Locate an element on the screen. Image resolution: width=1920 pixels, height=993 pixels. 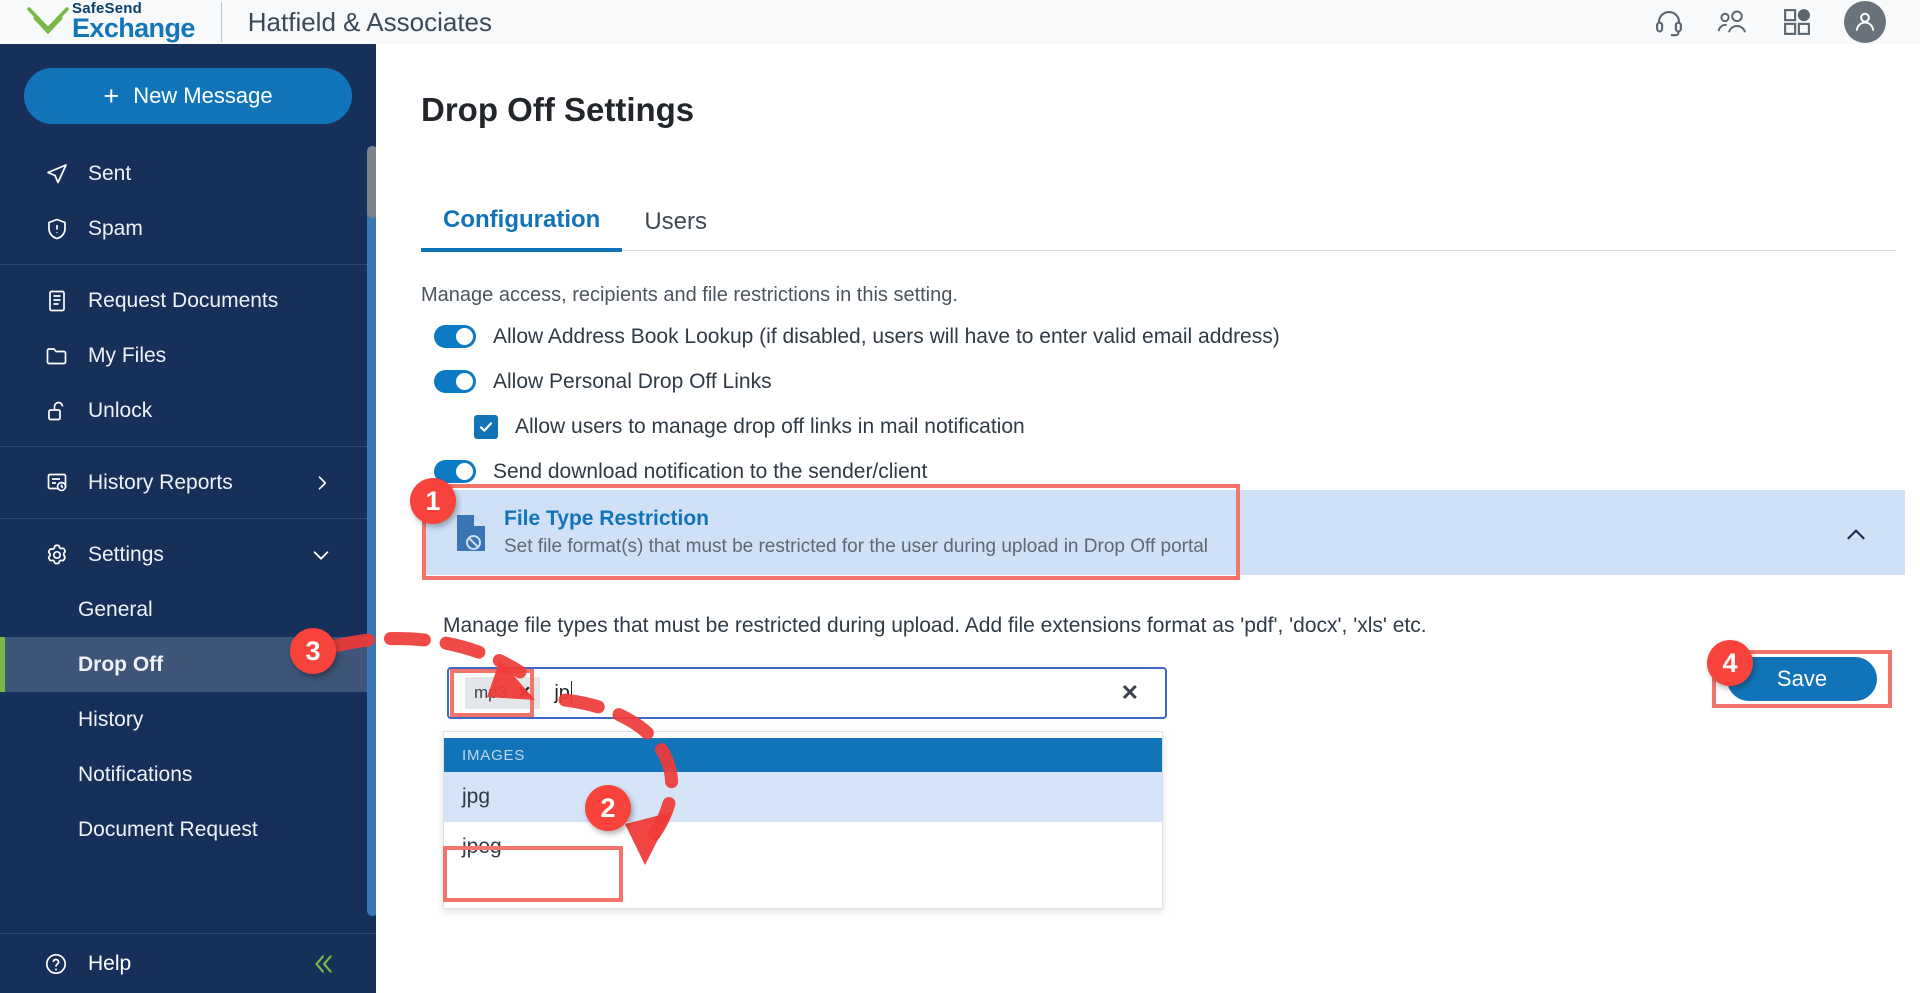
top-header-bar: SafeSend Exchange Hatfield & Associates is located at coordinates (960, 22).